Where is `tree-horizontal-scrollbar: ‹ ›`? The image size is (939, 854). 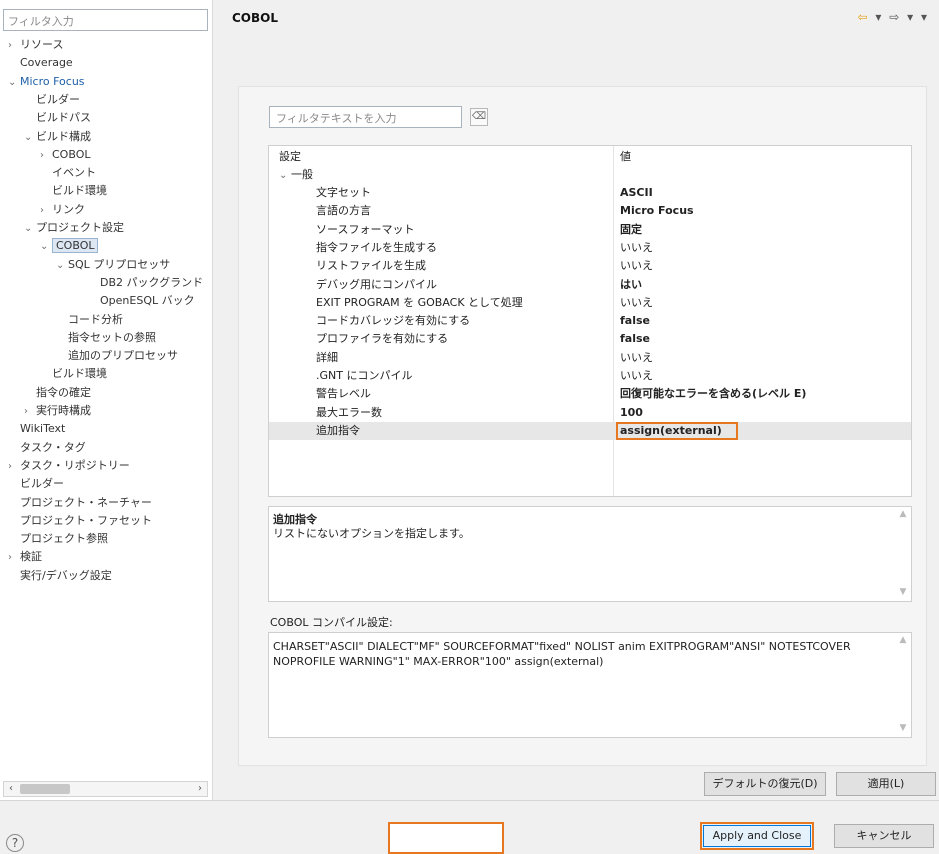 tree-horizontal-scrollbar: ‹ › is located at coordinates (105, 789).